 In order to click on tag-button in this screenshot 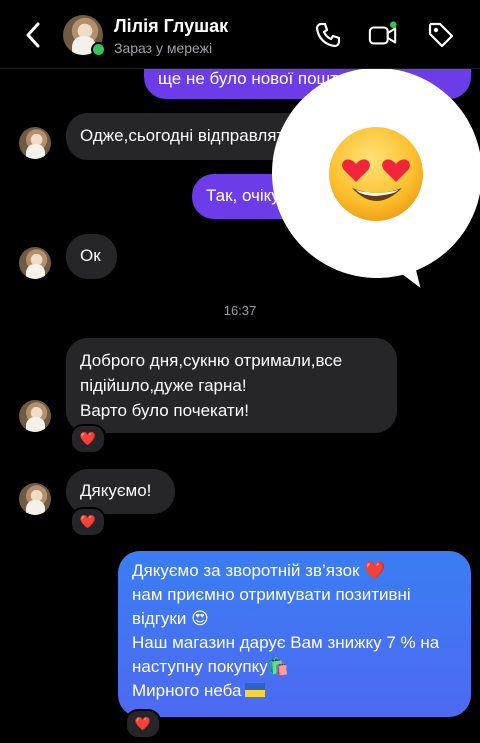, I will do `click(441, 35)`.